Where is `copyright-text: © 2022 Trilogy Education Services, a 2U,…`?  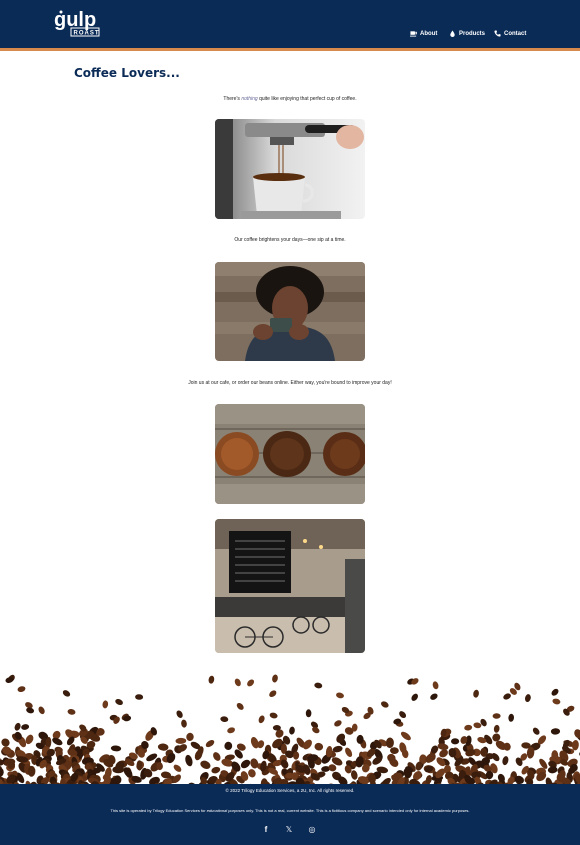
copyright-text: © 2022 Trilogy Education Services, a 2U,… is located at coordinates (290, 790).